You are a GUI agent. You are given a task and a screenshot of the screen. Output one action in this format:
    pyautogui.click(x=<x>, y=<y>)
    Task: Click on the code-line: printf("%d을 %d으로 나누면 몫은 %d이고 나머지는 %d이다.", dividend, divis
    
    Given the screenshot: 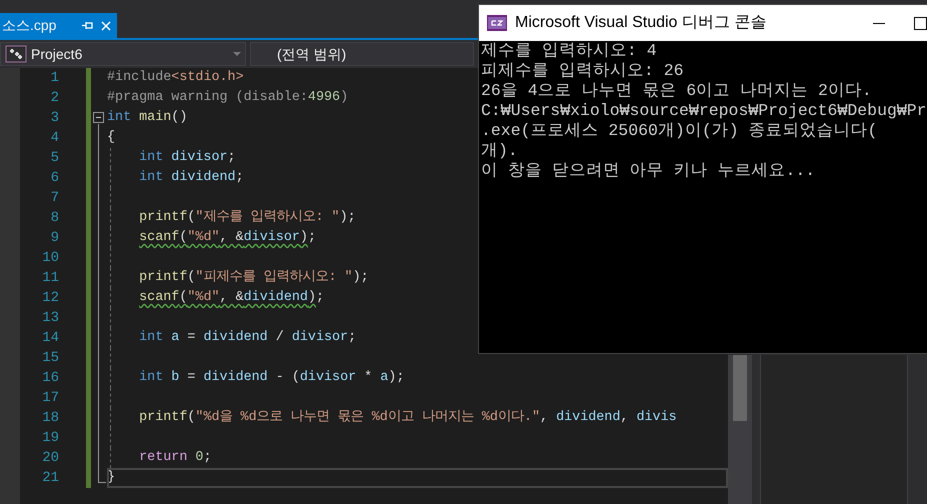 What is the action you would take?
    pyautogui.click(x=408, y=417)
    